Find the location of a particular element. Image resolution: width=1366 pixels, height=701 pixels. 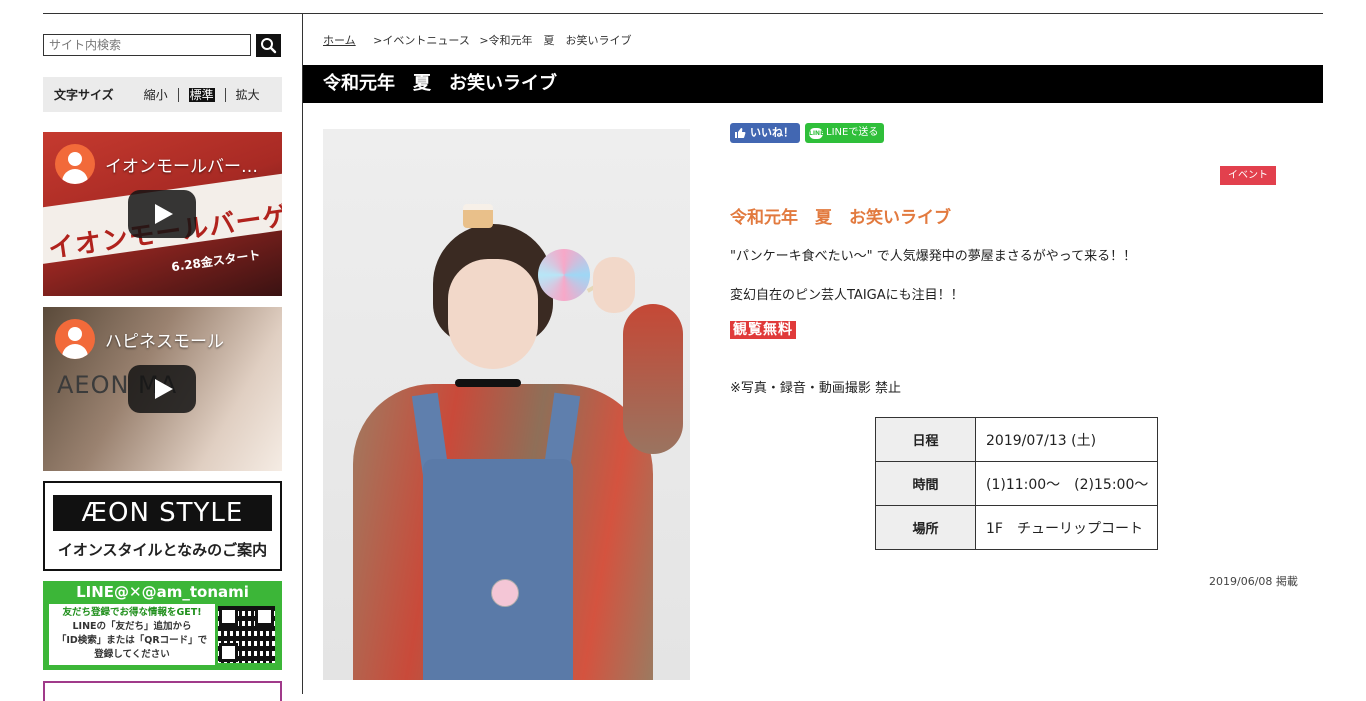

line-icon: LINE is located at coordinates (817, 133).